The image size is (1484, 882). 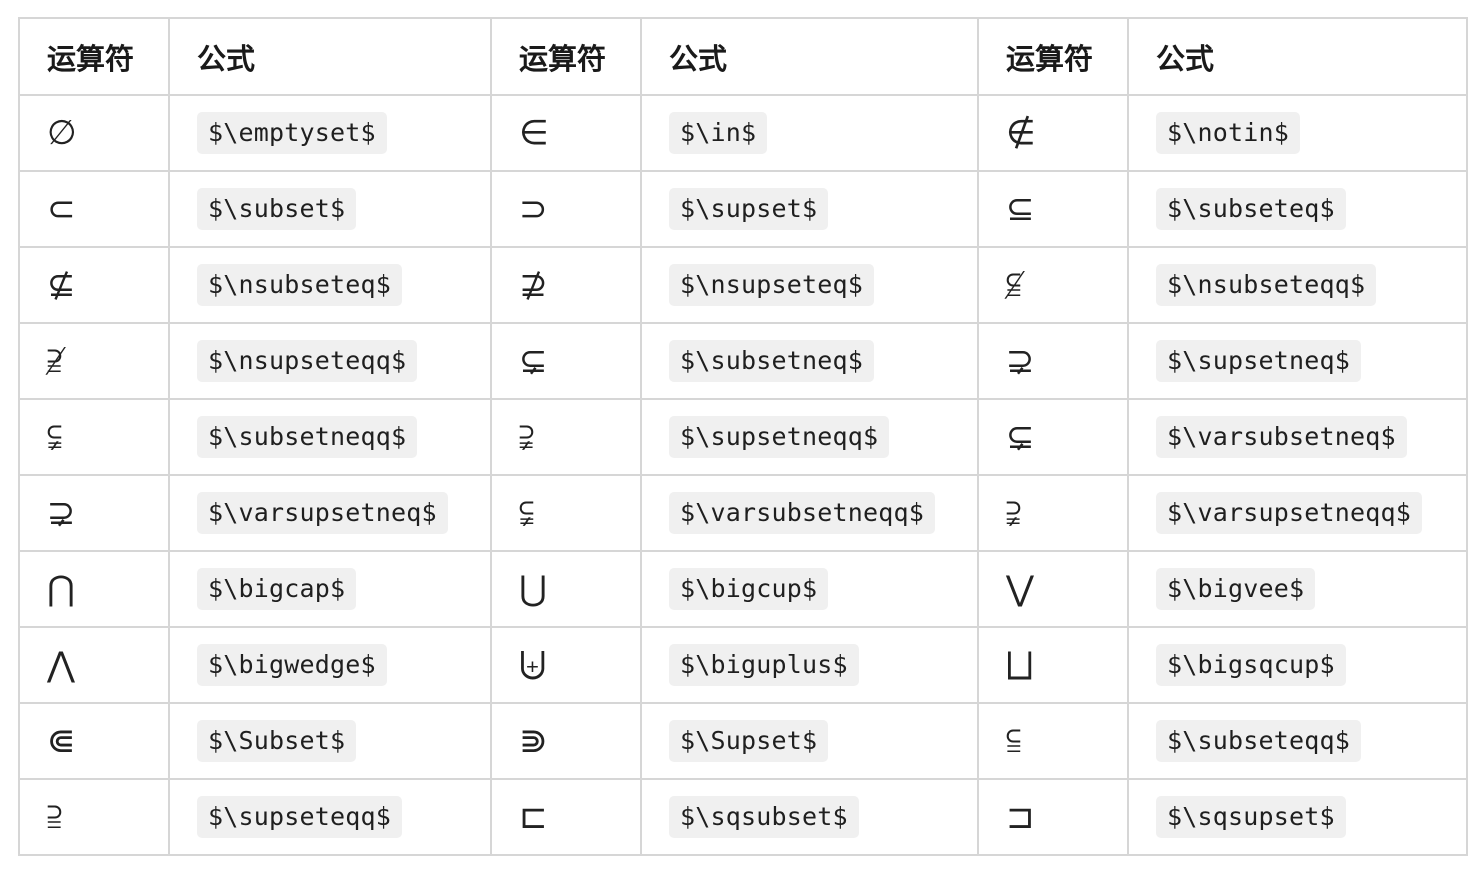 I want to click on formula-code: $\Subset$, so click(x=277, y=741).